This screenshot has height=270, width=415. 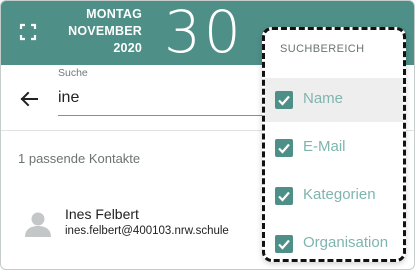 What do you see at coordinates (160, 98) in the screenshot?
I see `search-input` at bounding box center [160, 98].